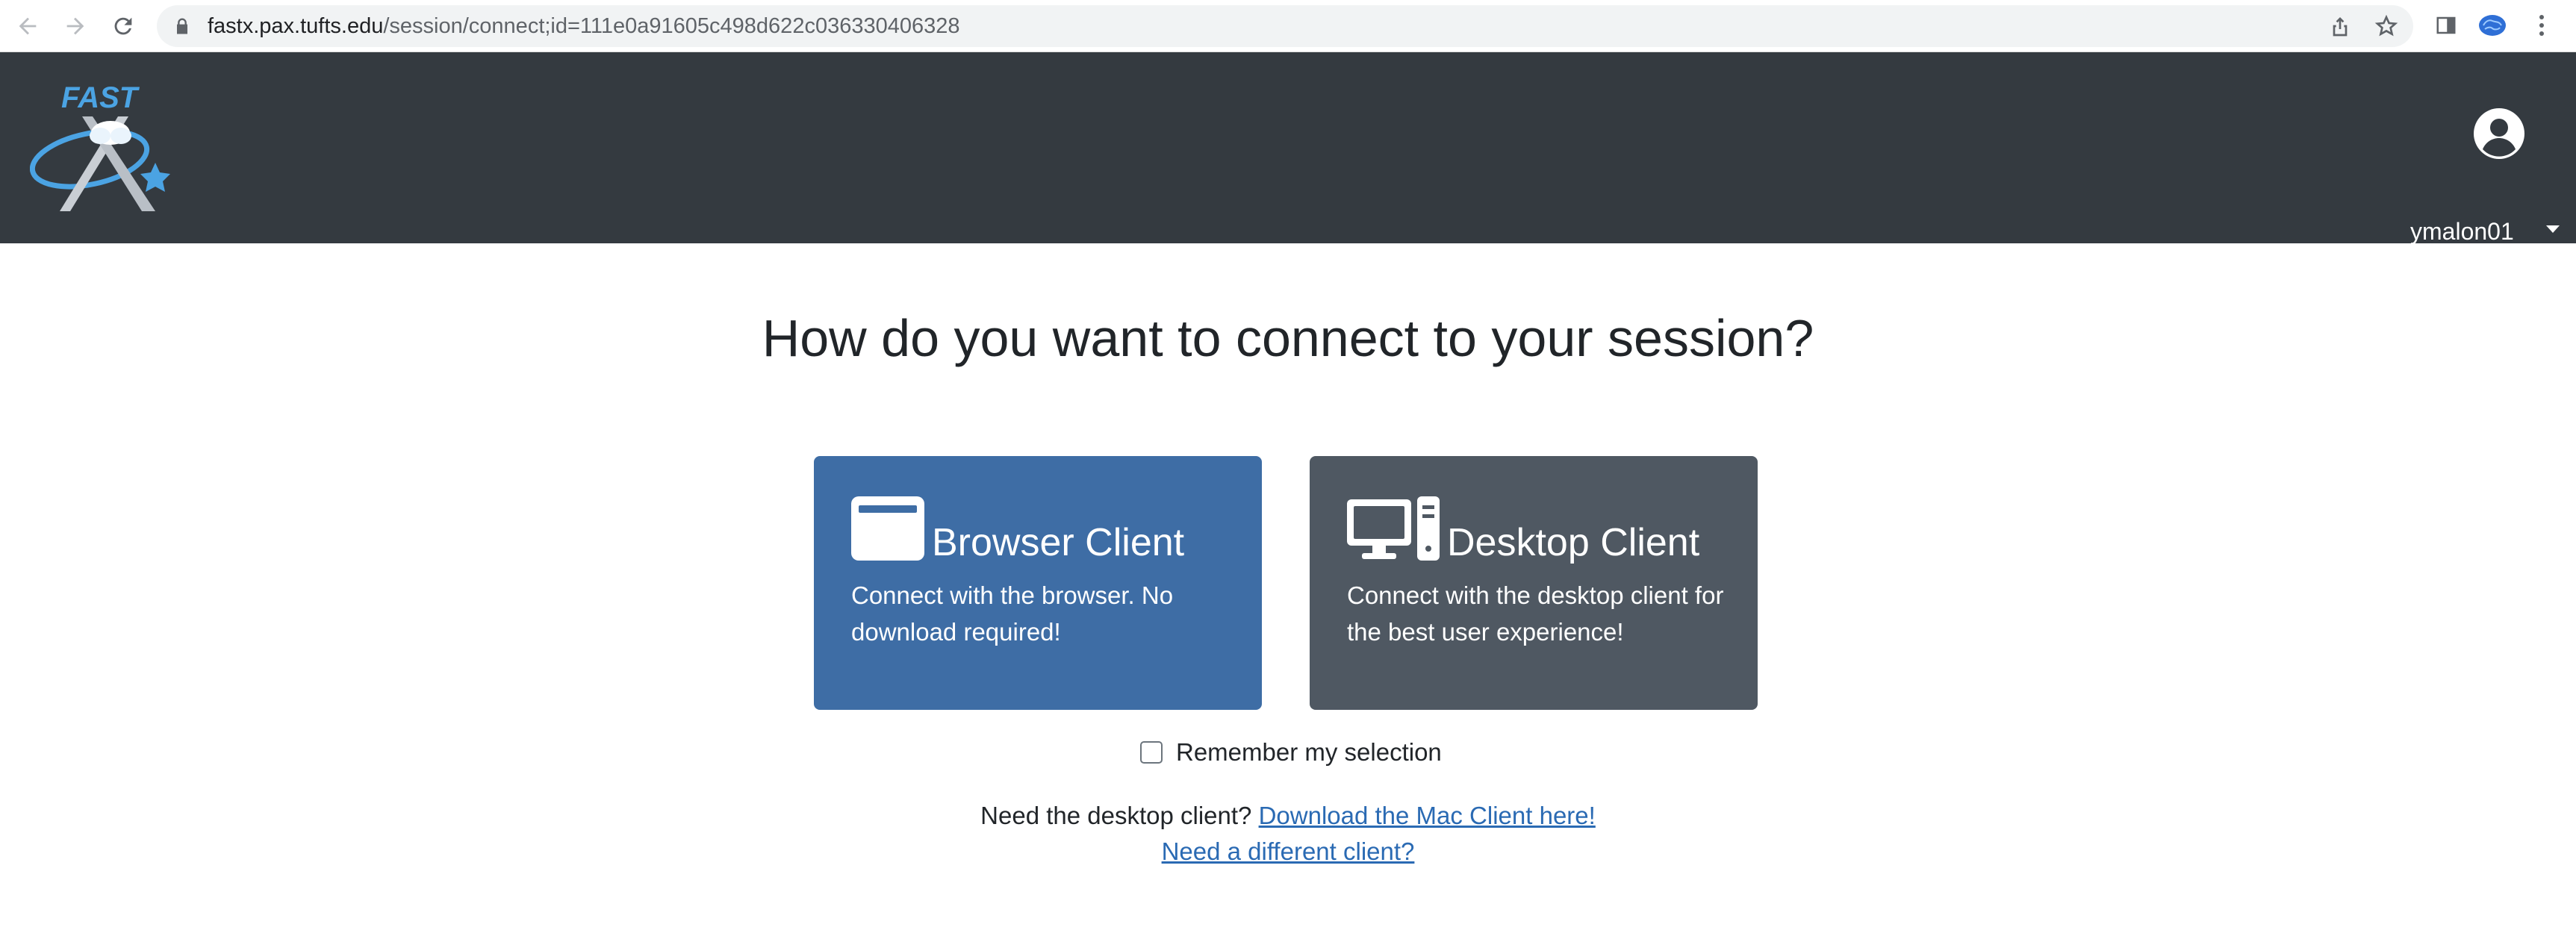 This screenshot has width=2576, height=936. I want to click on browser-client-title: Browser Client, so click(1058, 542).